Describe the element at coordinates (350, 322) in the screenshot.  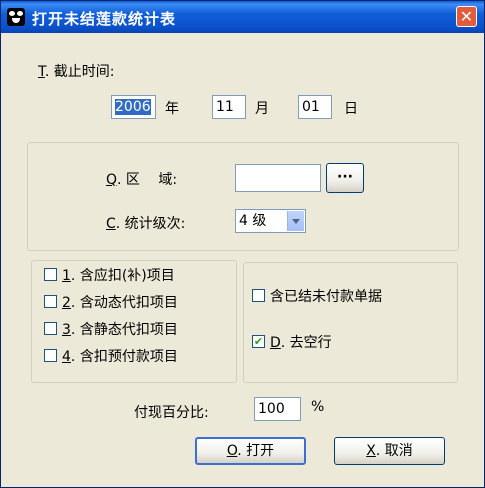
I see `right-options-group` at that location.